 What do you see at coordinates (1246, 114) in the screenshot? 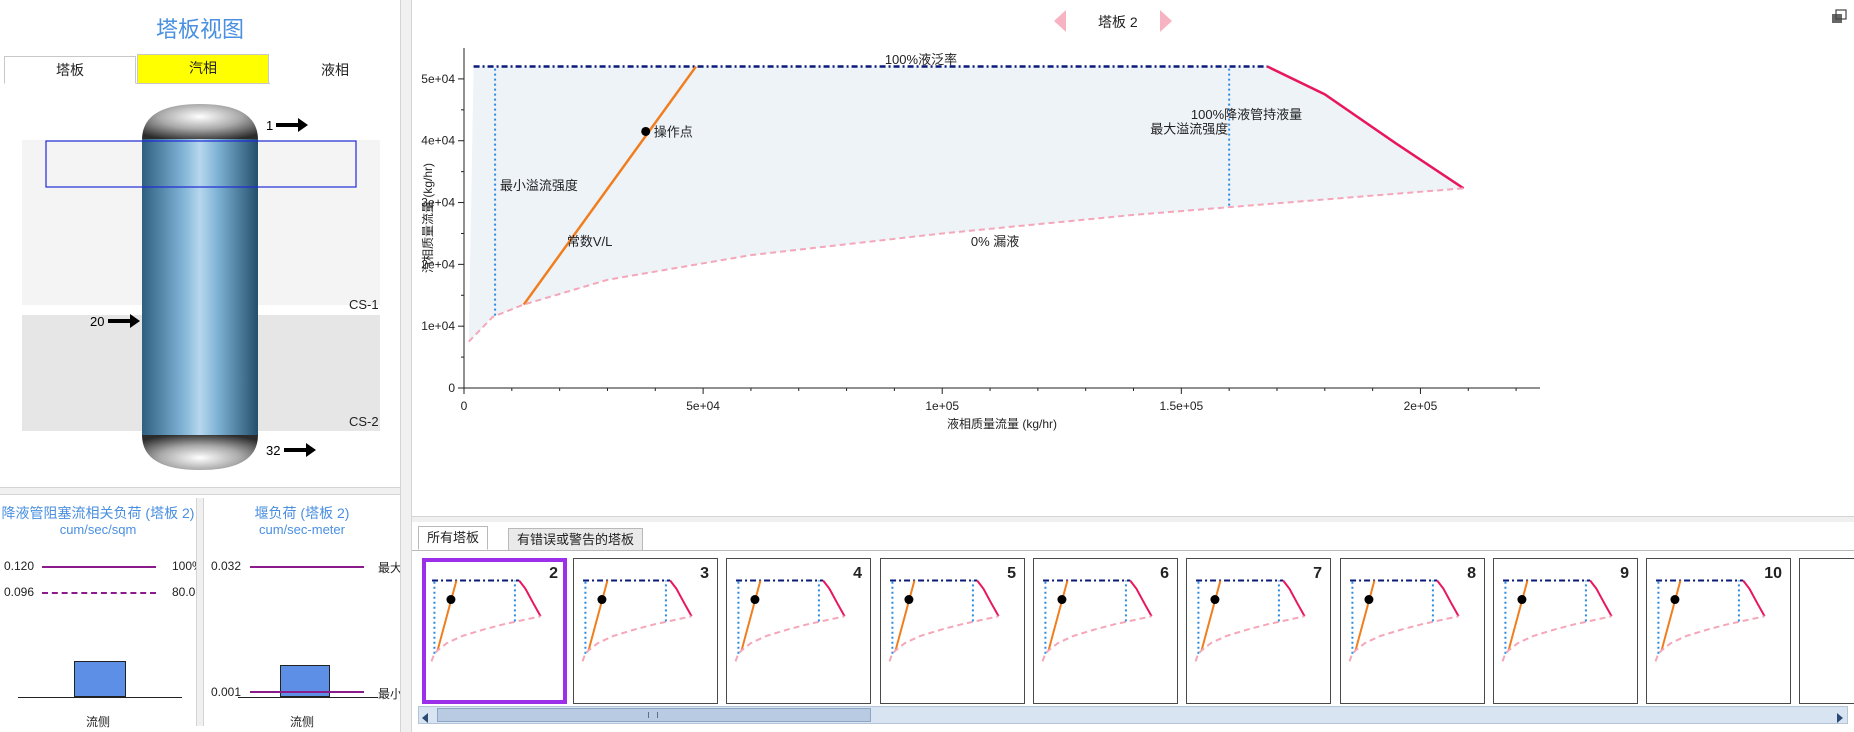
I see `annotation-label: 100%降液管持液量` at bounding box center [1246, 114].